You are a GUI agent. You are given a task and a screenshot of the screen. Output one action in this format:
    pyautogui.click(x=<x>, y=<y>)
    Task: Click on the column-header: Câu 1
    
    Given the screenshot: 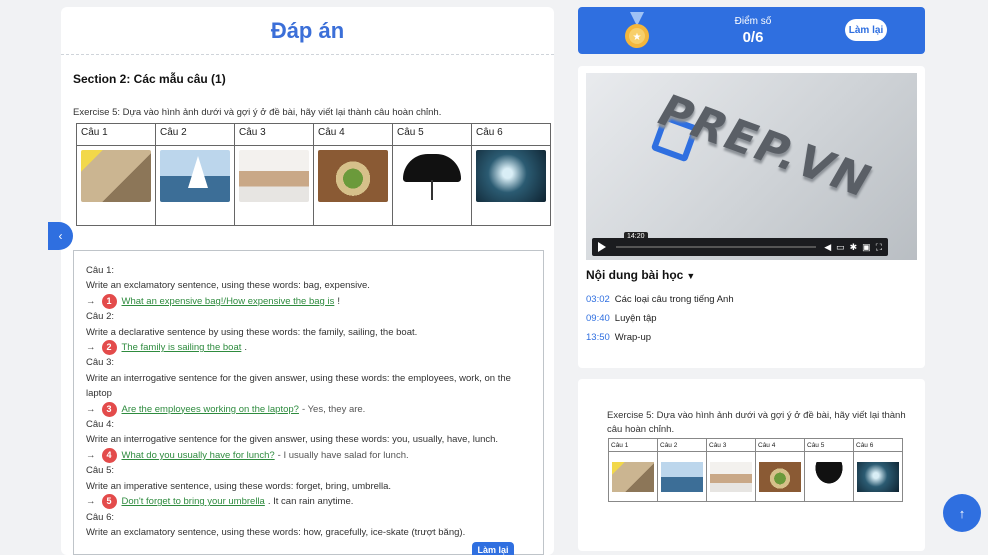 What is the action you would take?
    pyautogui.click(x=116, y=134)
    